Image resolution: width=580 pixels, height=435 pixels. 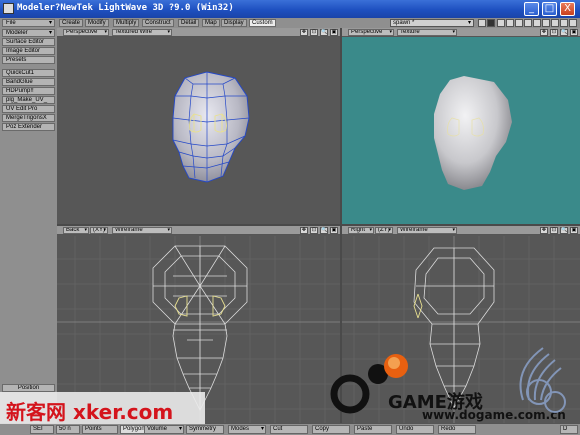 What do you see at coordinates (28, 33) in the screenshot?
I see `modeler-menu: Modeler` at bounding box center [28, 33].